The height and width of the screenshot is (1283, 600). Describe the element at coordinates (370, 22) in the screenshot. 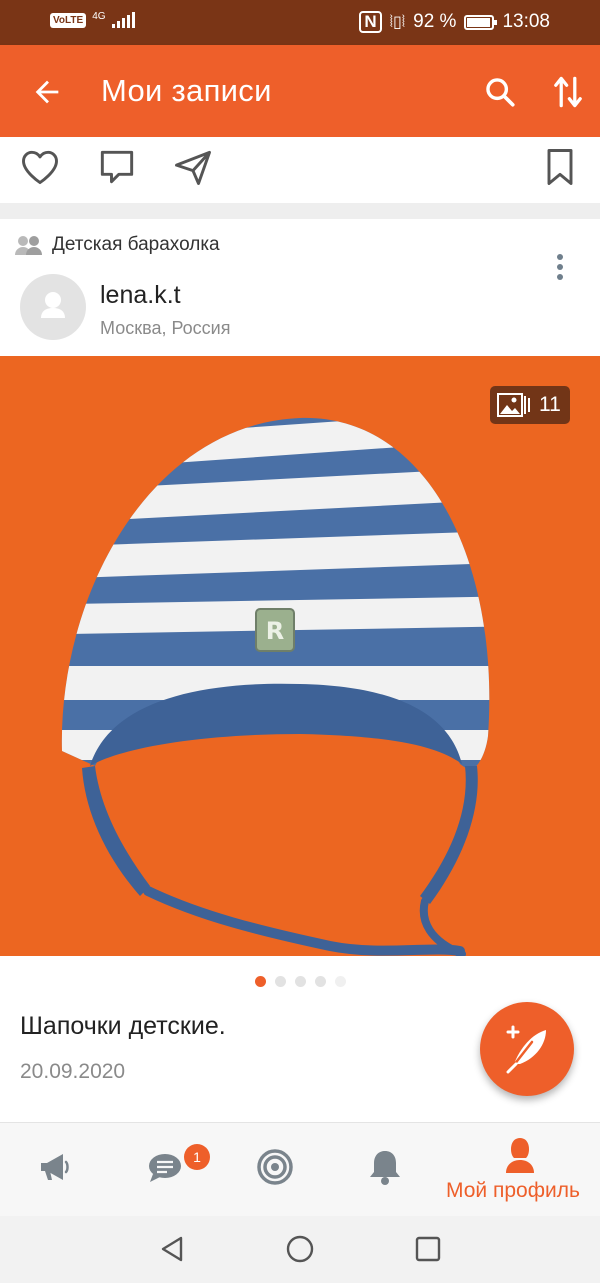

I see `nfc-icon: N` at that location.